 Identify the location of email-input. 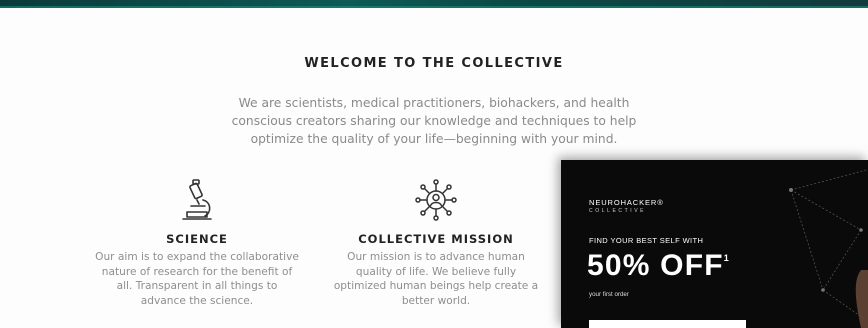
(667, 324).